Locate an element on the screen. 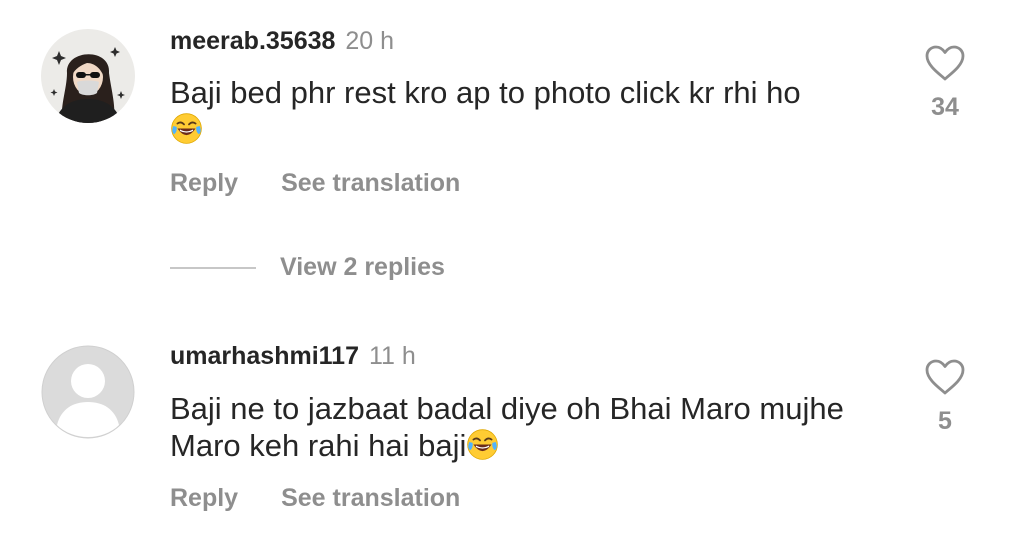  timestamp: 11 h is located at coordinates (392, 356).